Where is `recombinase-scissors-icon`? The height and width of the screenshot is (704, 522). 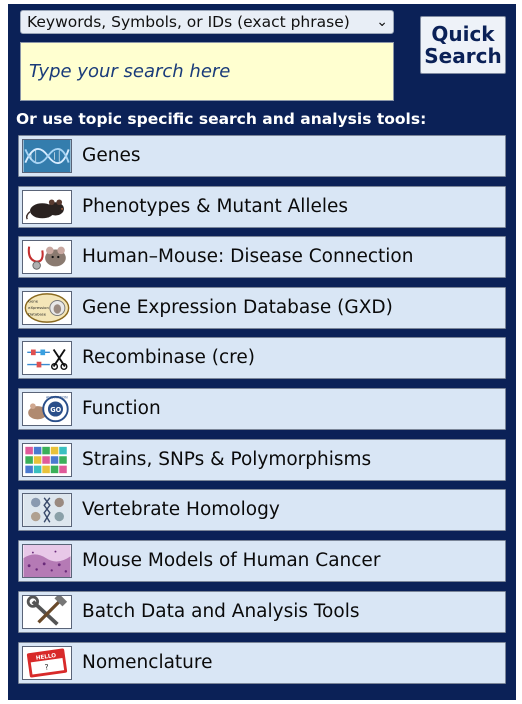 recombinase-scissors-icon is located at coordinates (47, 358).